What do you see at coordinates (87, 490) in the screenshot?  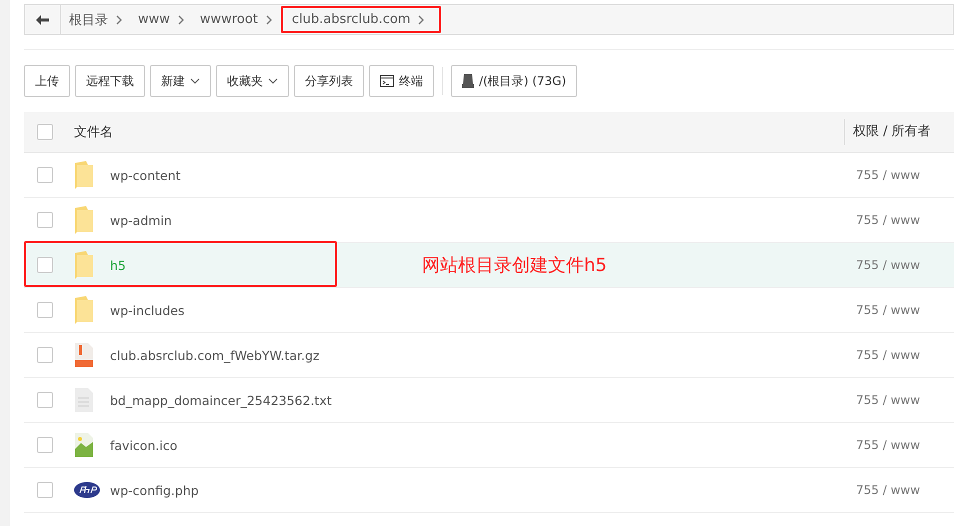 I see `php-file-icon` at bounding box center [87, 490].